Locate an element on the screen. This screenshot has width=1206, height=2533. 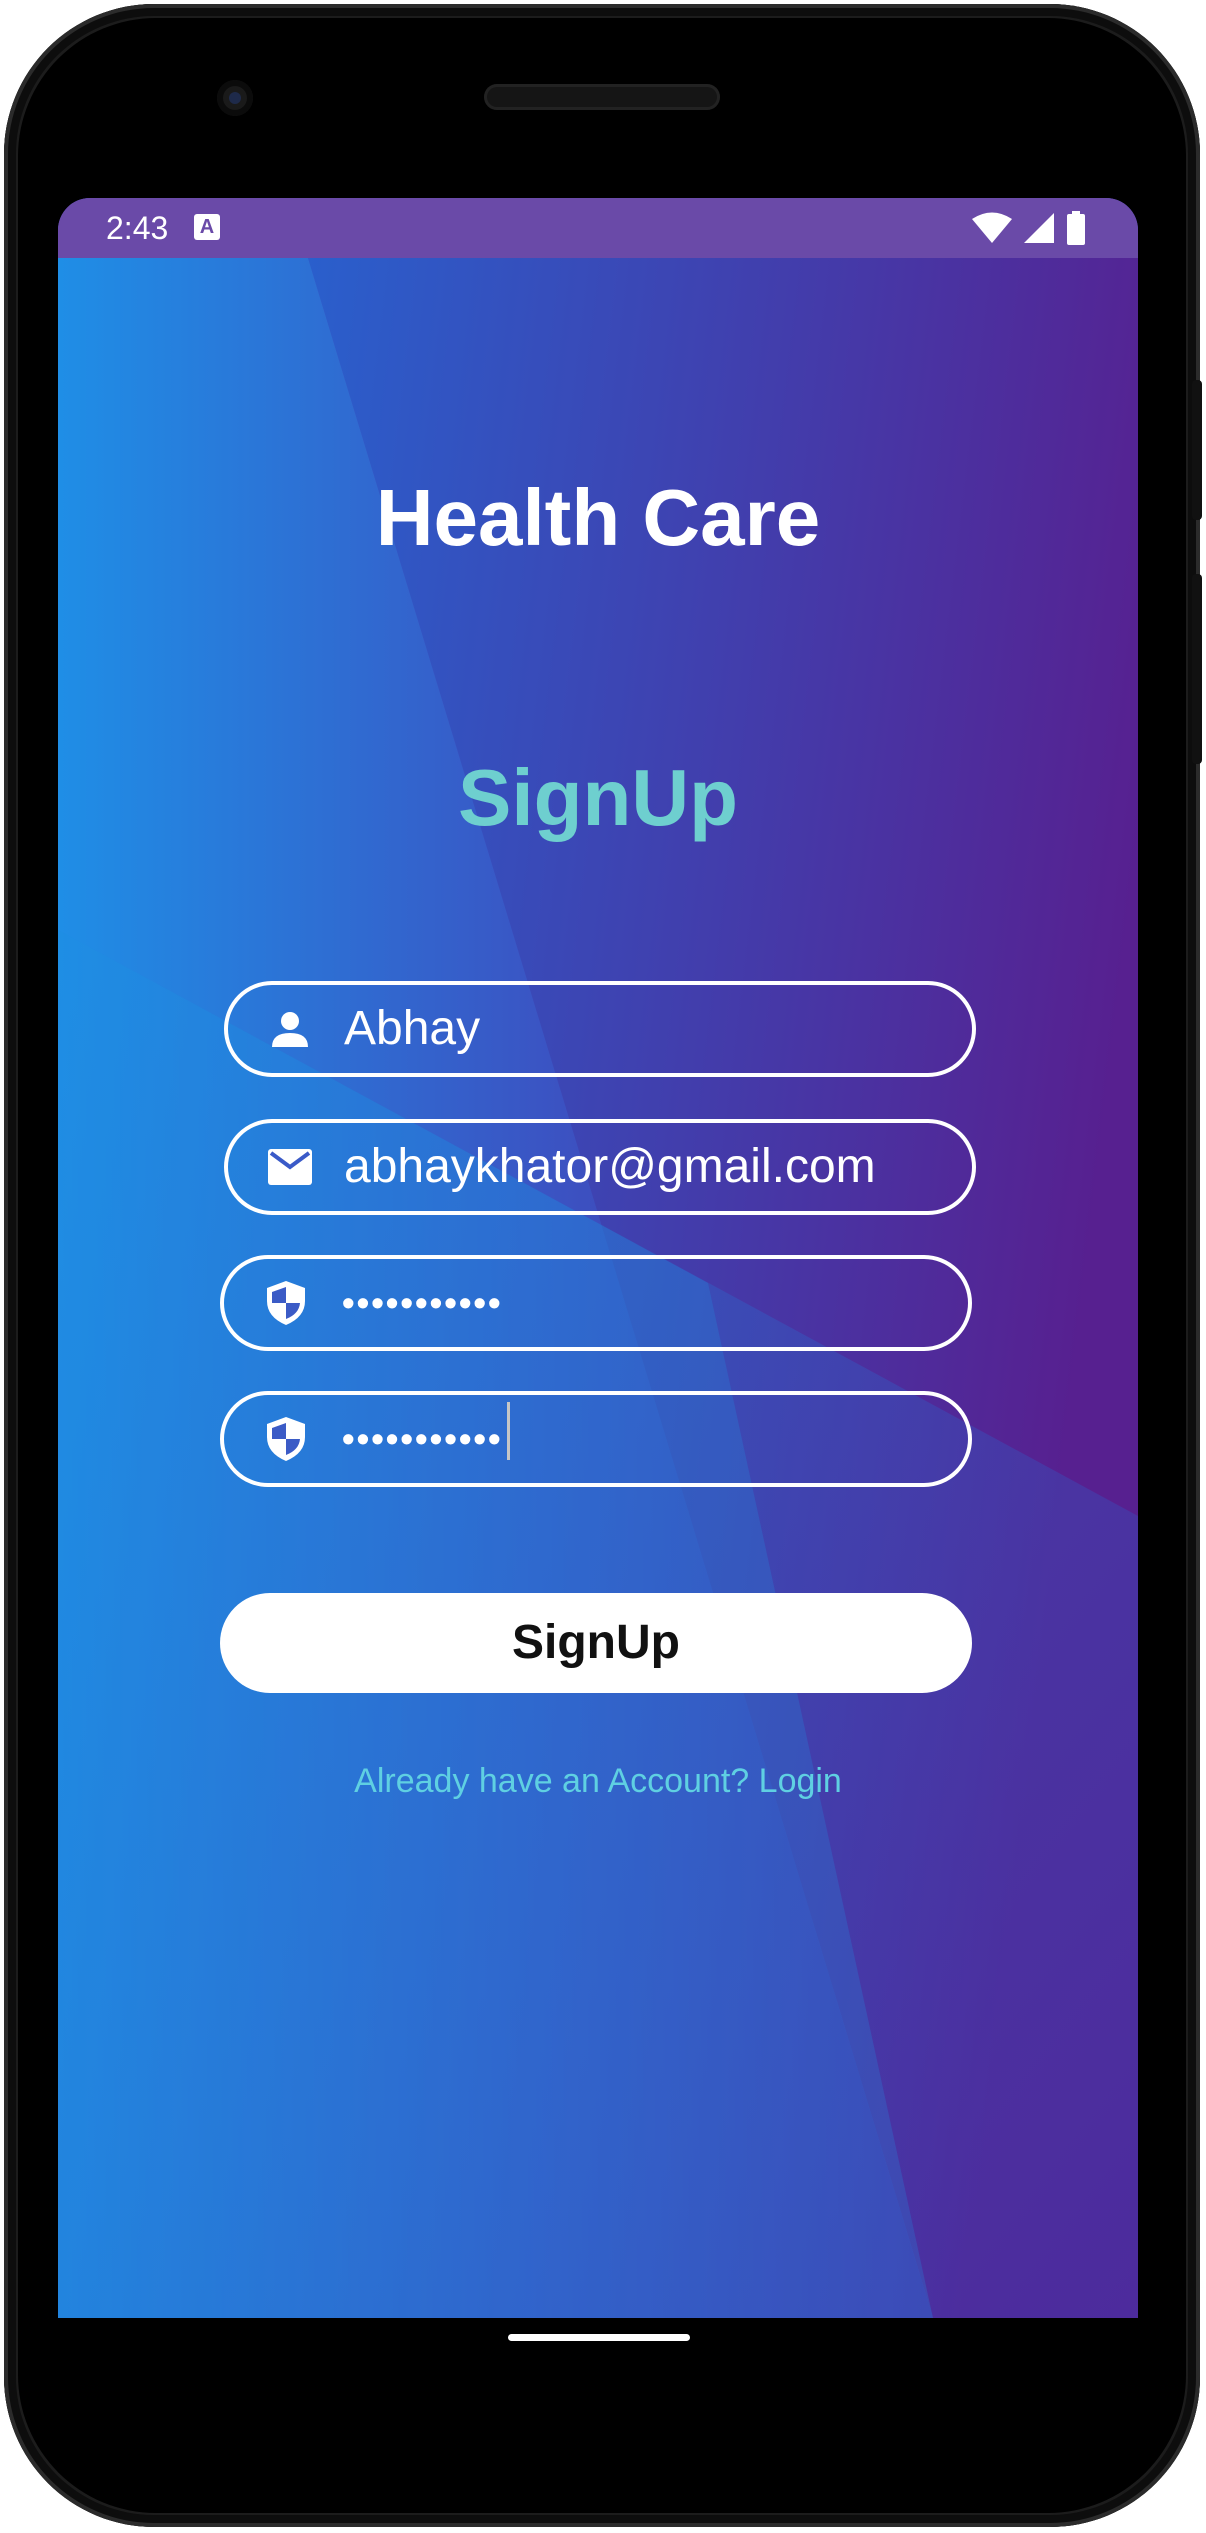
power-button is located at coordinates (1197, 669).